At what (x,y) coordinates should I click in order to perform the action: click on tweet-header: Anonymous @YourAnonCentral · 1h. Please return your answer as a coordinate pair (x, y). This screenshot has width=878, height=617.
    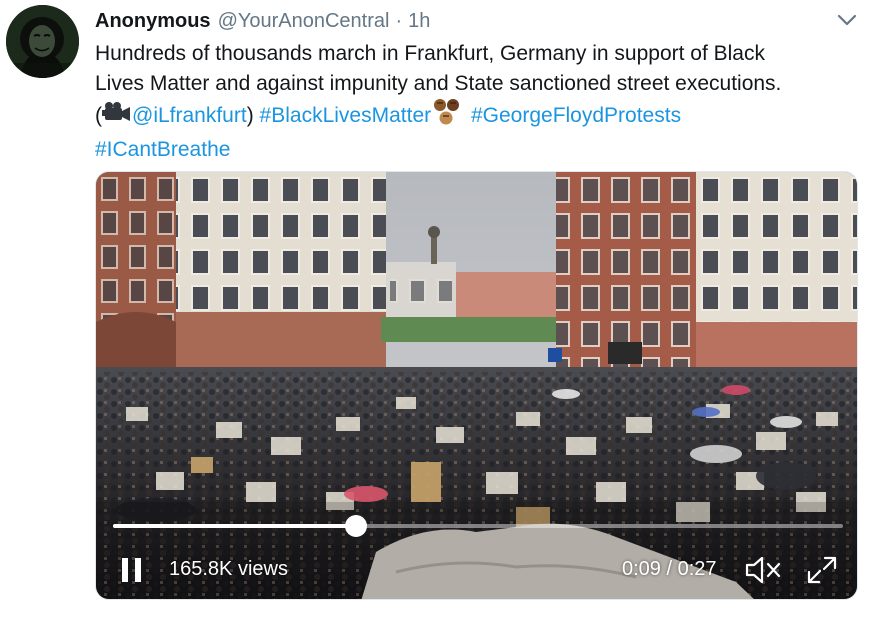
    Looking at the image, I should click on (262, 21).